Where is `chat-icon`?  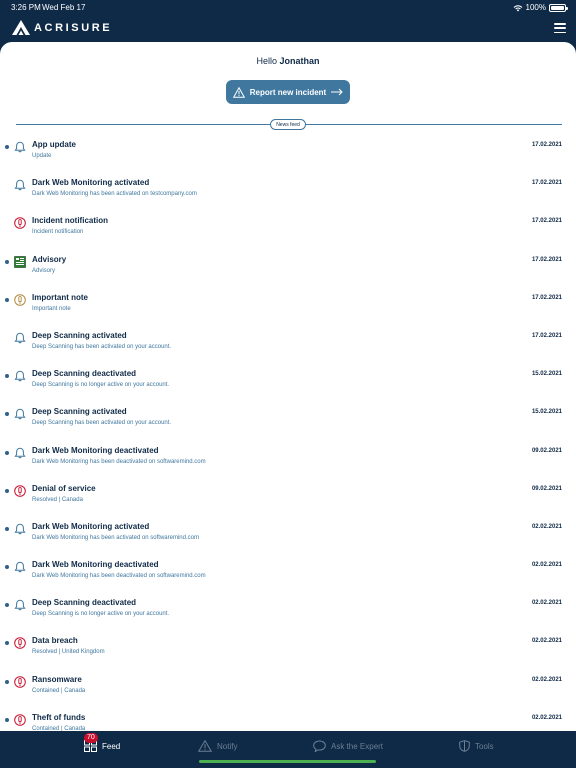 chat-icon is located at coordinates (319, 746).